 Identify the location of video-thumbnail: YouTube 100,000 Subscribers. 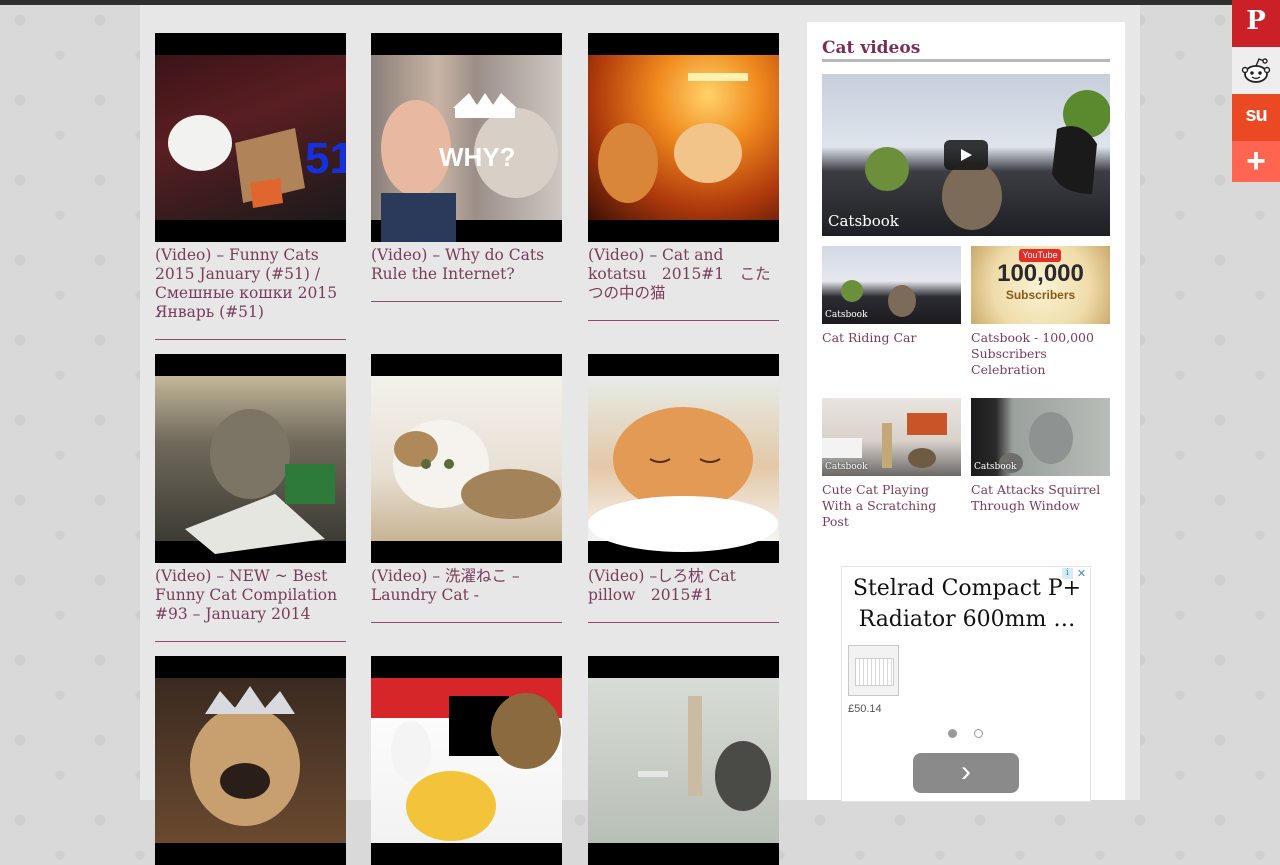
(1040, 285).